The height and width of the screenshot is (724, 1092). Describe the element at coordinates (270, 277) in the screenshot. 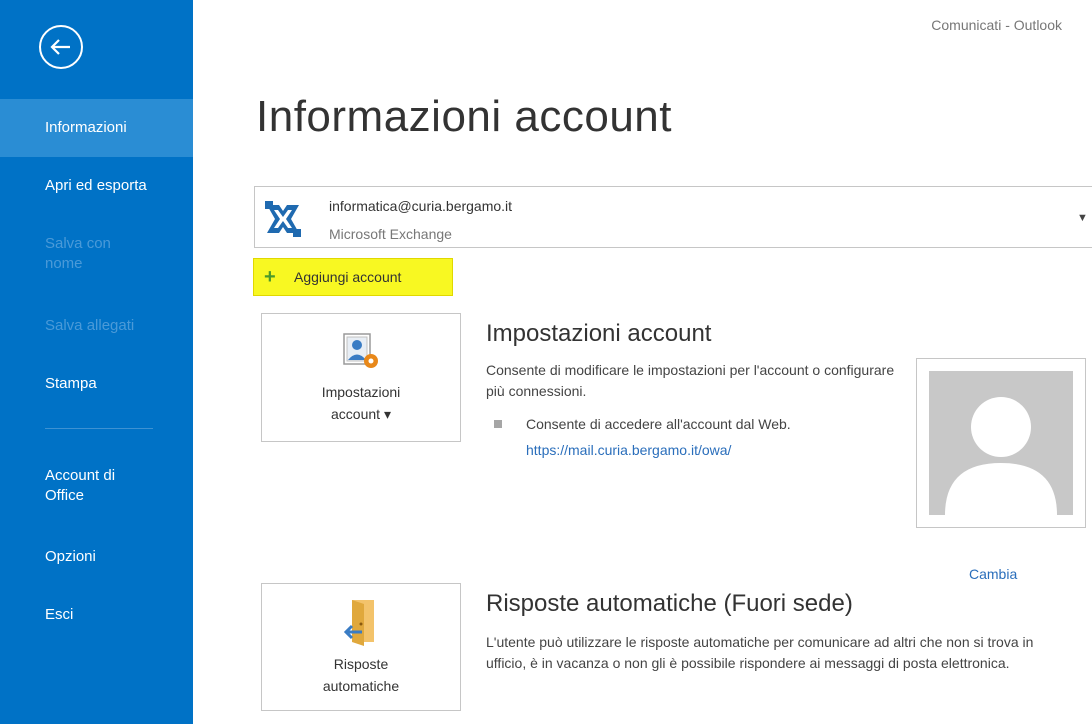

I see `plus-icon: +` at that location.